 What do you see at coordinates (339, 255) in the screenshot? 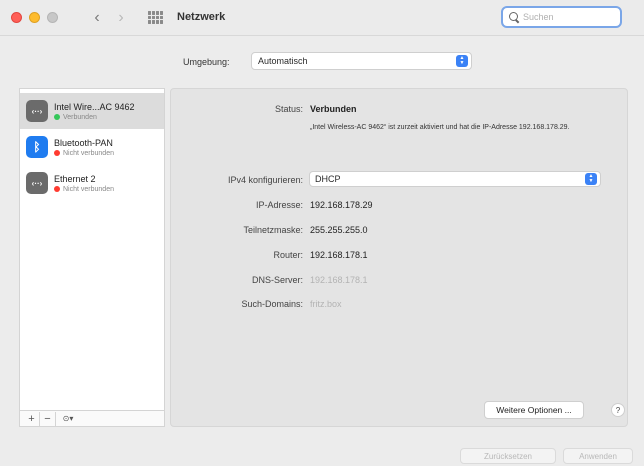
I see `router-value: 192.168.178.1` at bounding box center [339, 255].